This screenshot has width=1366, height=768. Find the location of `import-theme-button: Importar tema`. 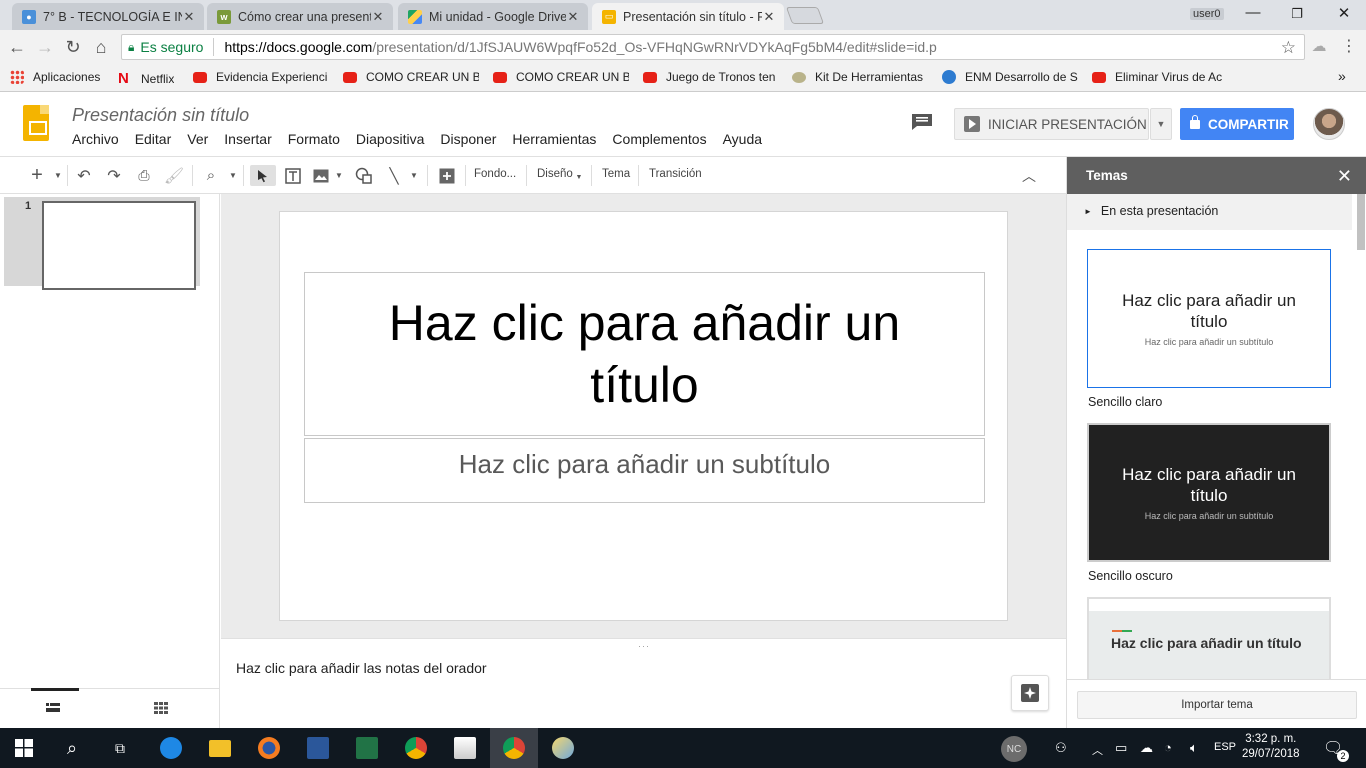

import-theme-button: Importar tema is located at coordinates (1217, 705).